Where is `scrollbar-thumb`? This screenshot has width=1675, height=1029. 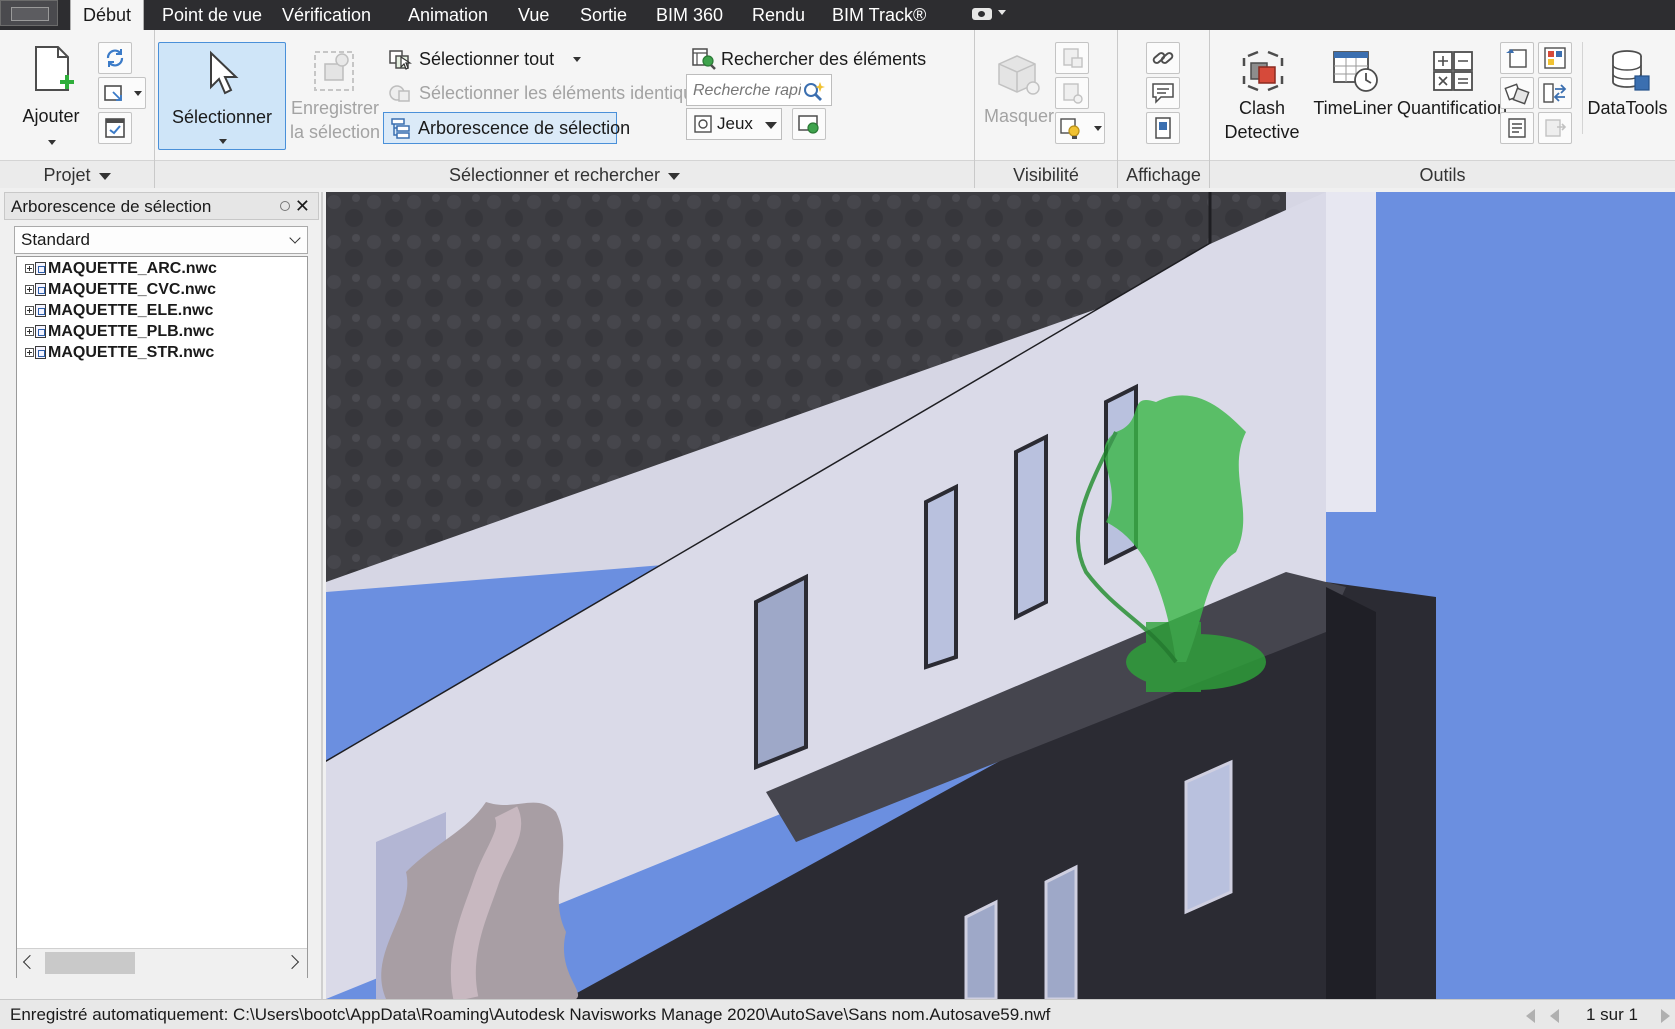
scrollbar-thumb is located at coordinates (90, 963).